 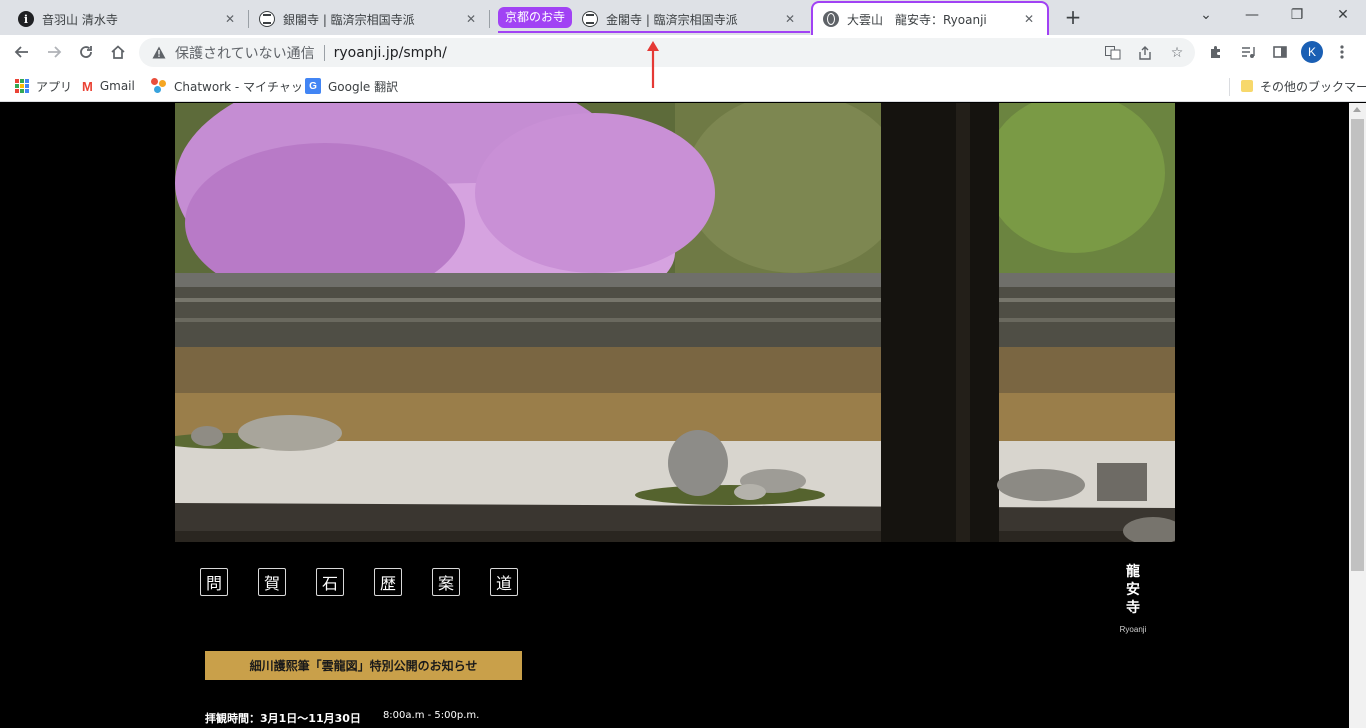 What do you see at coordinates (1133, 590) in the screenshot?
I see `logo-char: 安` at bounding box center [1133, 590].